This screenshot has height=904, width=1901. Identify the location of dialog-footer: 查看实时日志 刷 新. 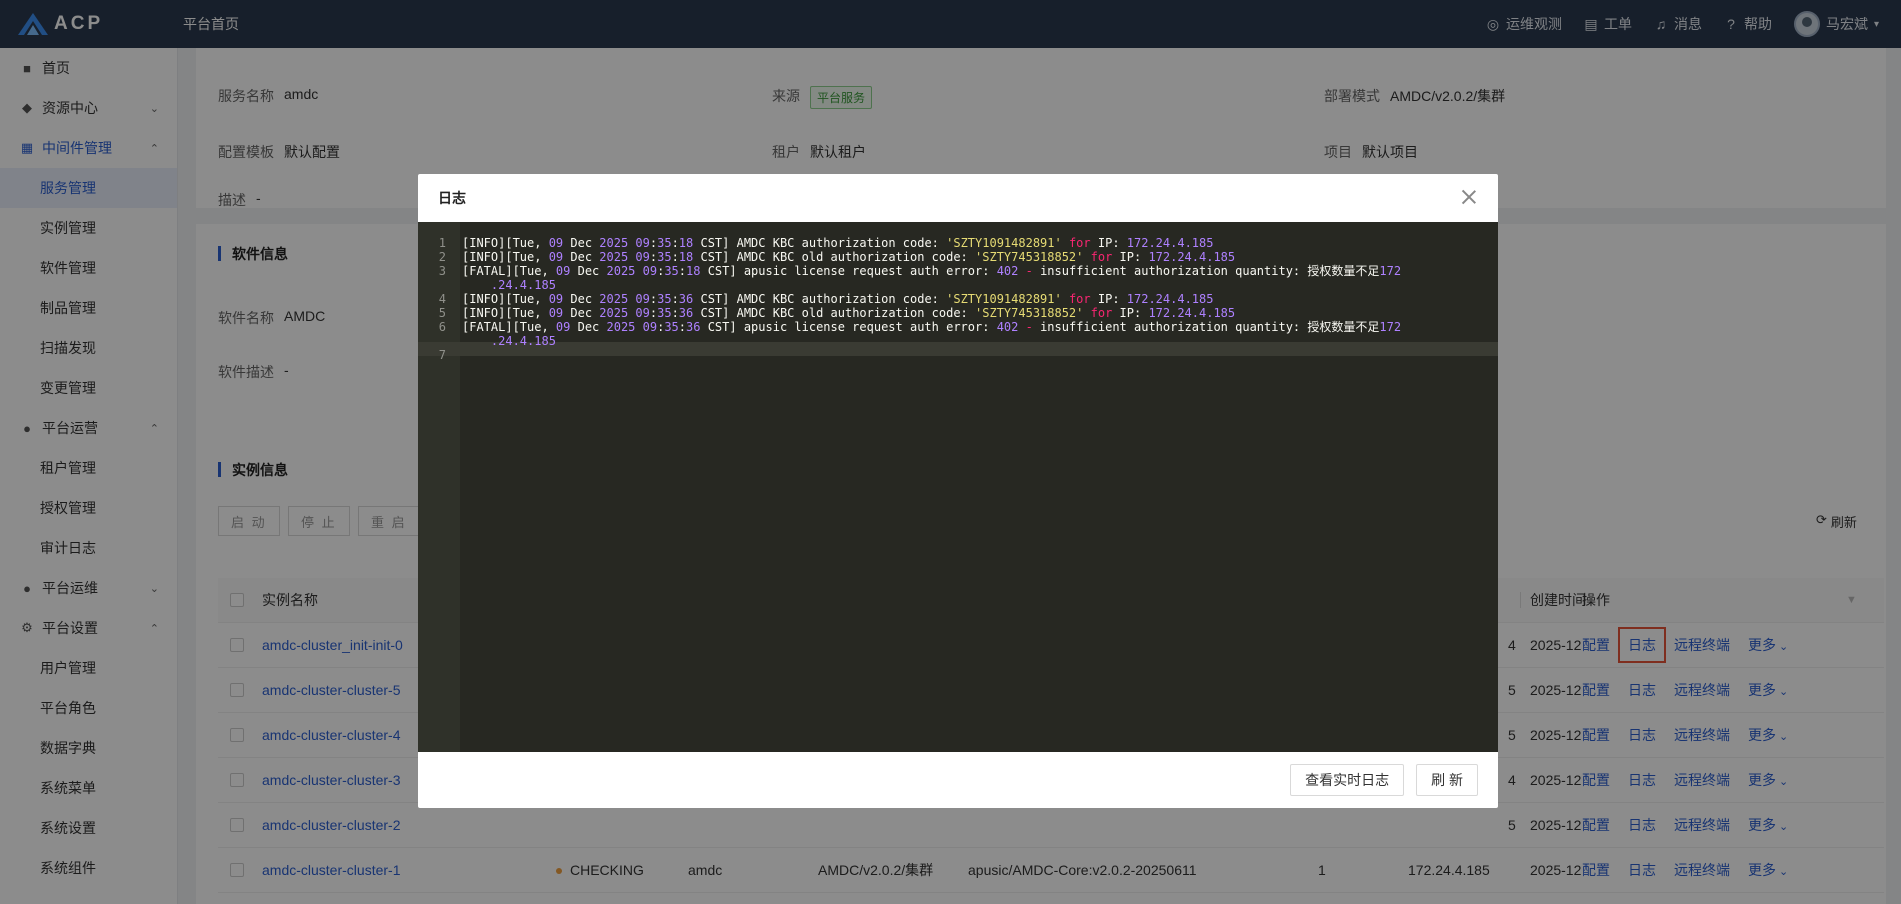
(958, 780).